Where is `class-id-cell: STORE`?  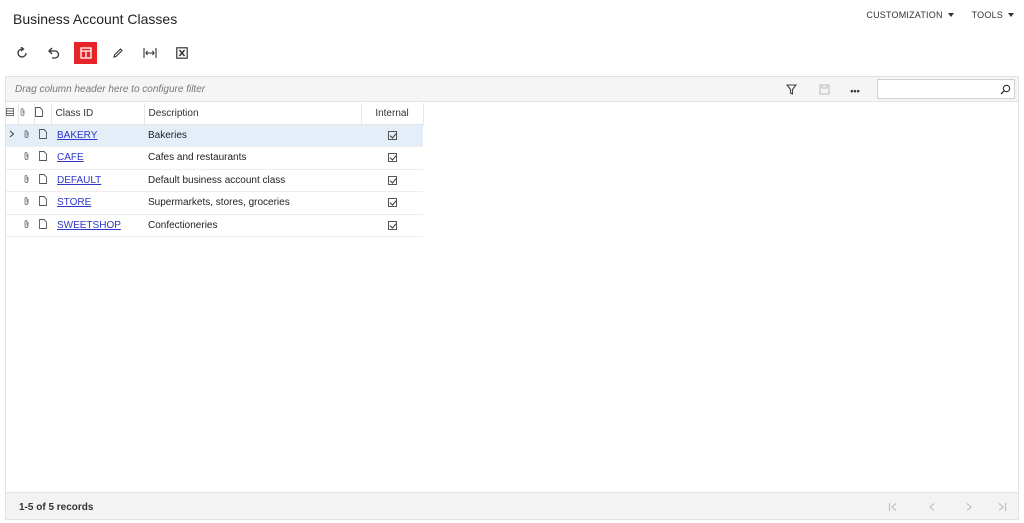
class-id-cell: STORE is located at coordinates (97, 203).